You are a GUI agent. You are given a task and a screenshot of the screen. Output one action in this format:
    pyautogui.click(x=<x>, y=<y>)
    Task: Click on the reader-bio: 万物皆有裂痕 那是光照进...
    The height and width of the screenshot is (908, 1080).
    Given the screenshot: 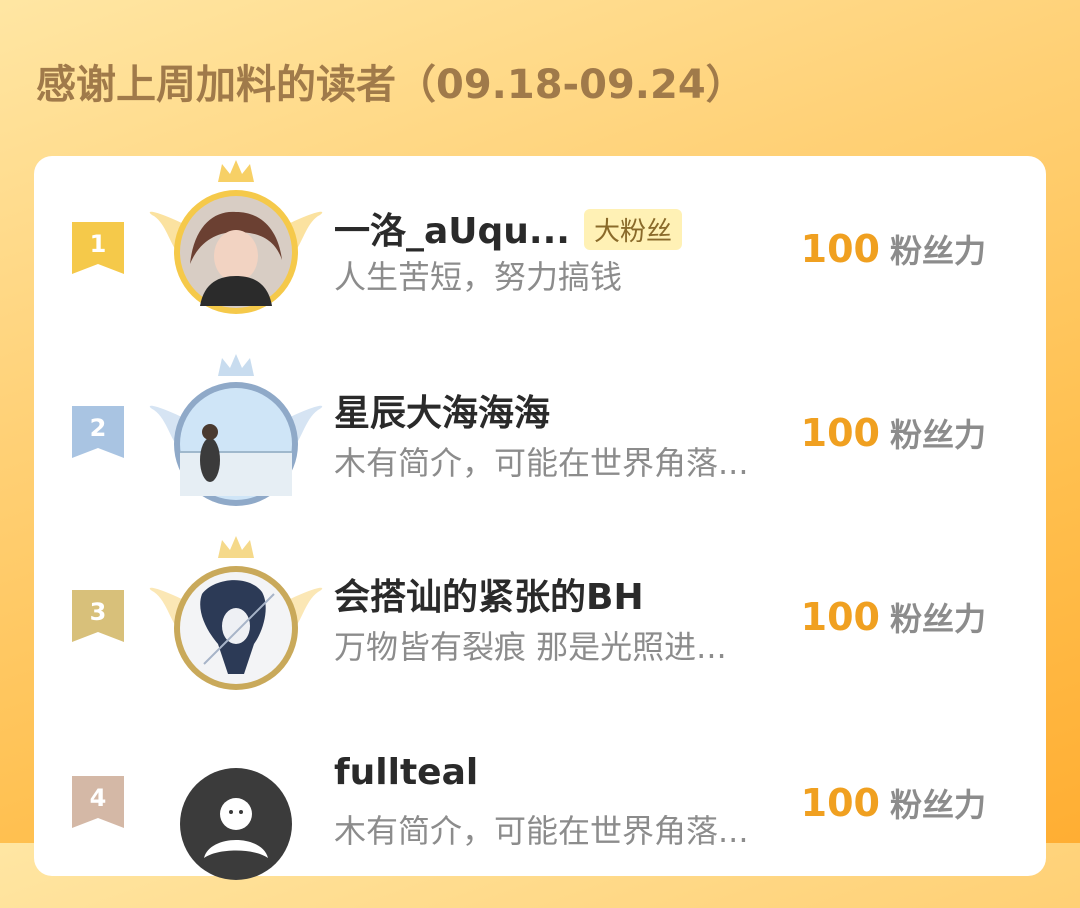 What is the action you would take?
    pyautogui.click(x=530, y=647)
    